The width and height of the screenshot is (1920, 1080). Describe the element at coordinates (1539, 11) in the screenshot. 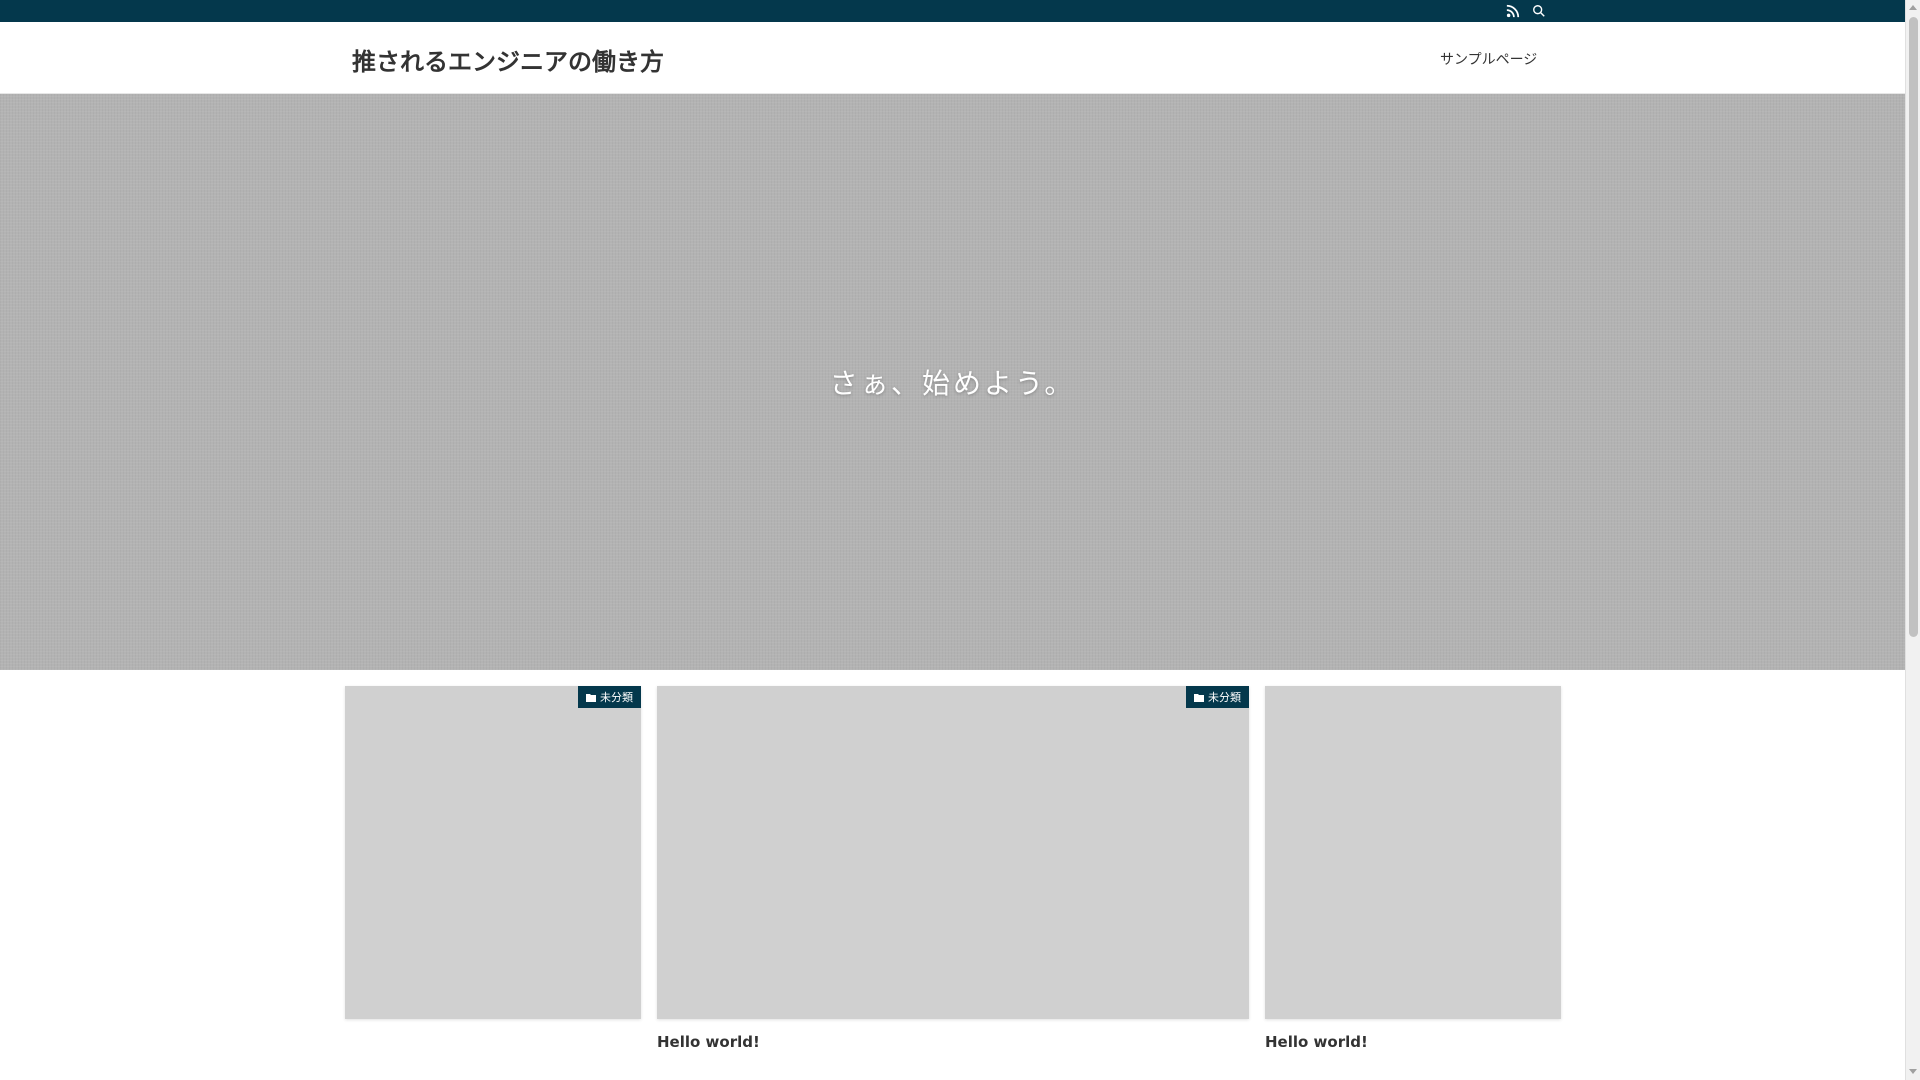

I see `search-icon` at that location.